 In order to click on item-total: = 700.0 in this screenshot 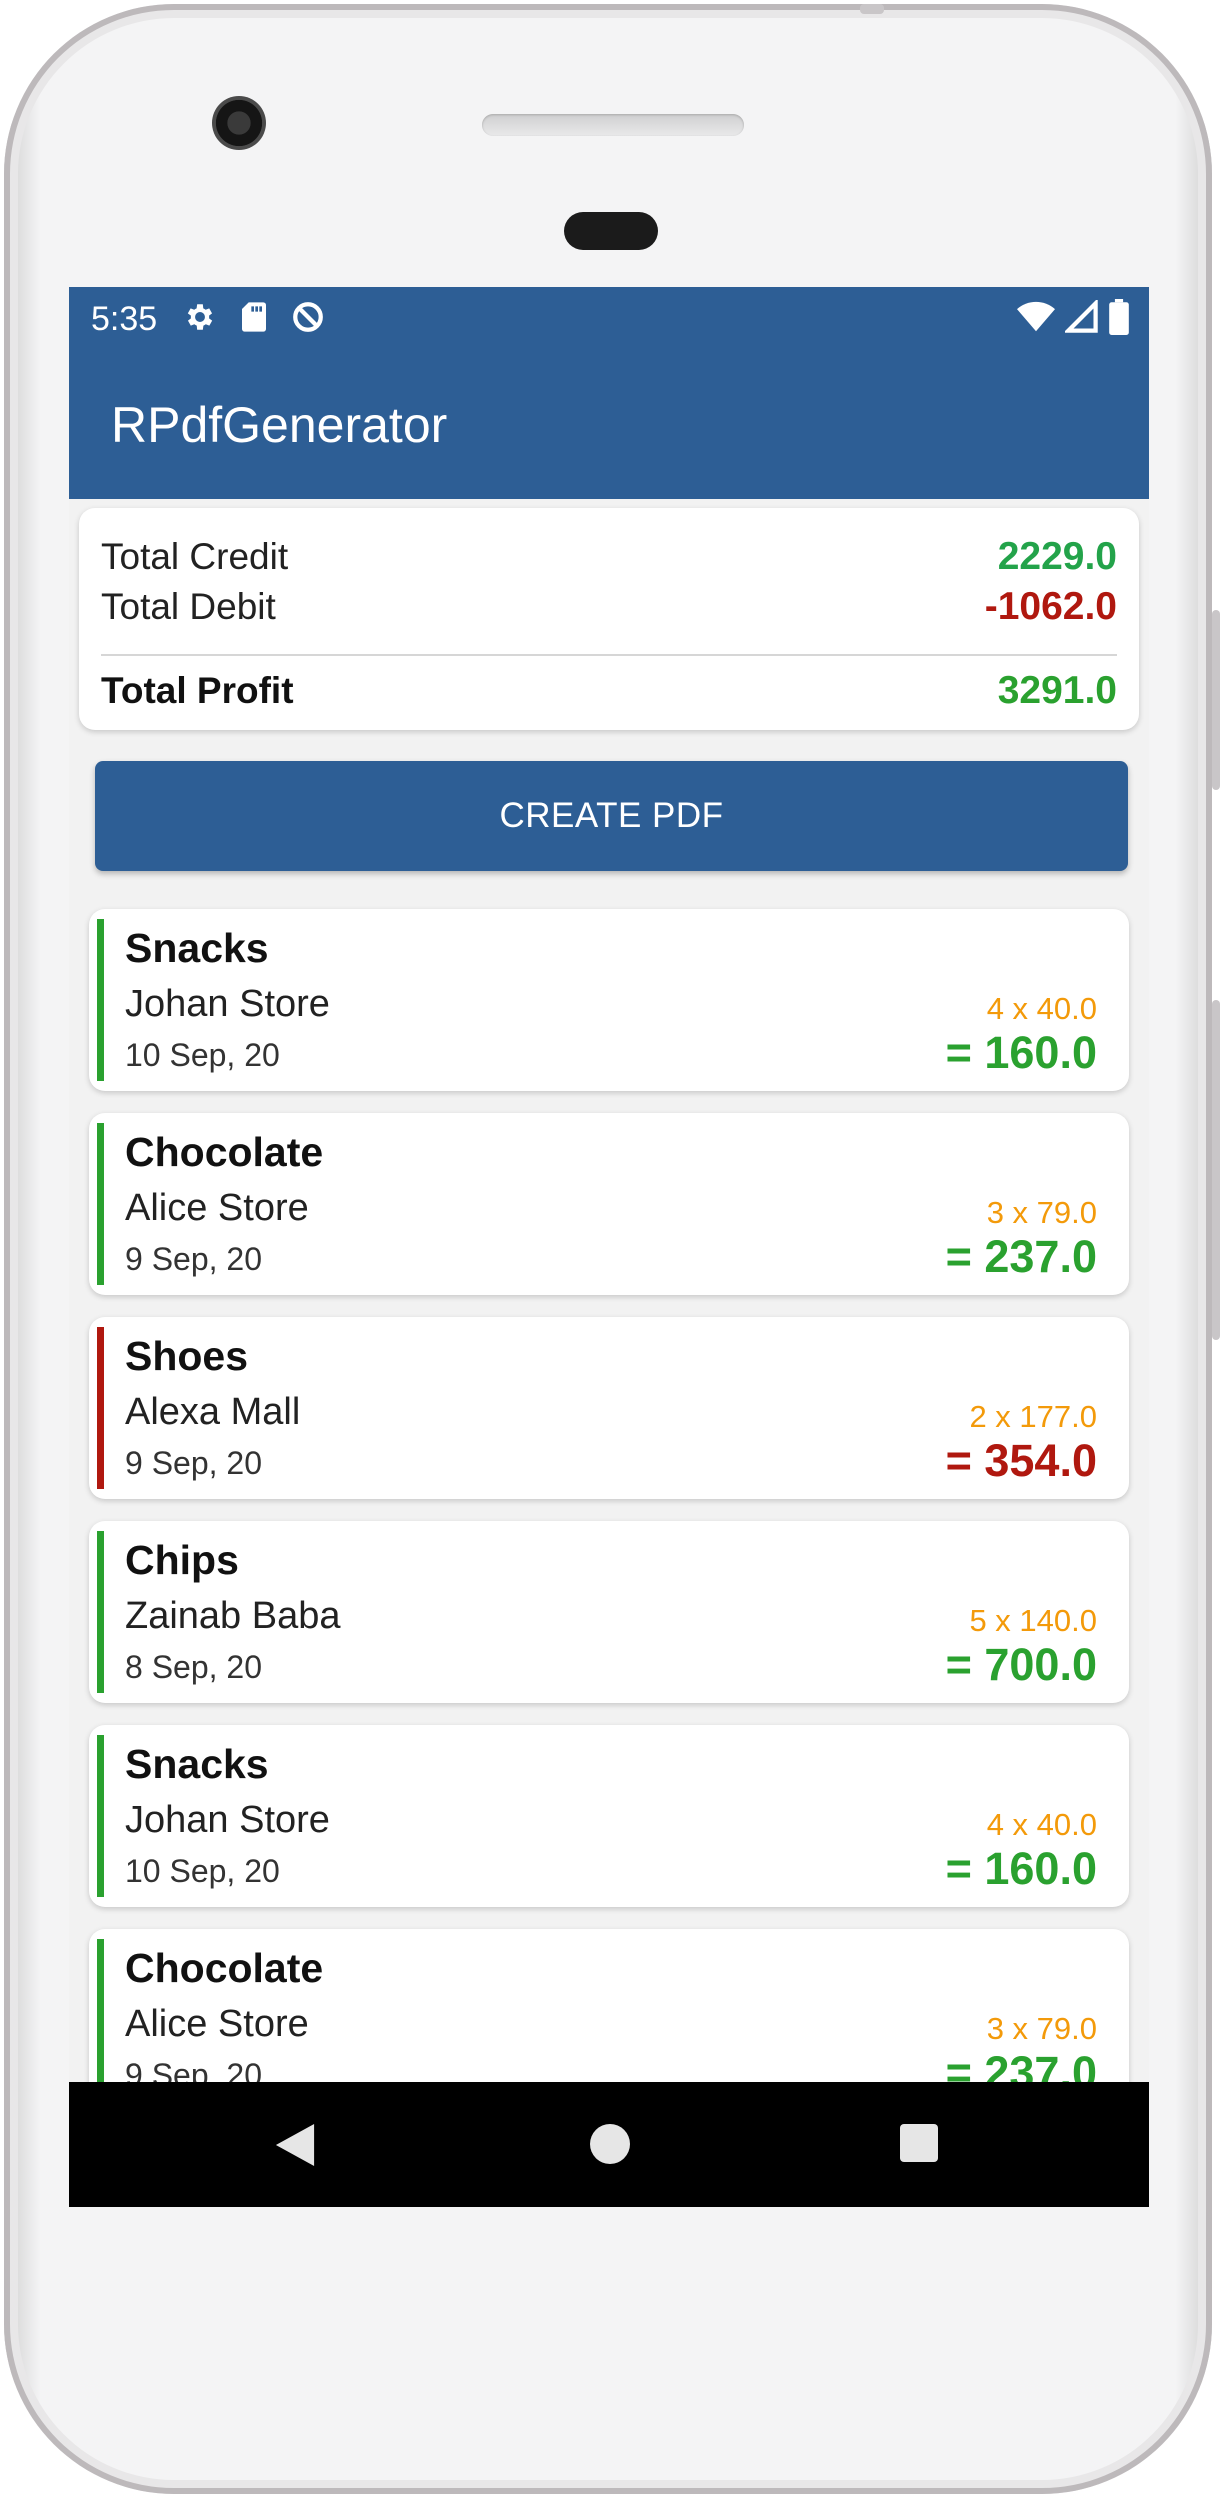, I will do `click(1021, 1664)`.